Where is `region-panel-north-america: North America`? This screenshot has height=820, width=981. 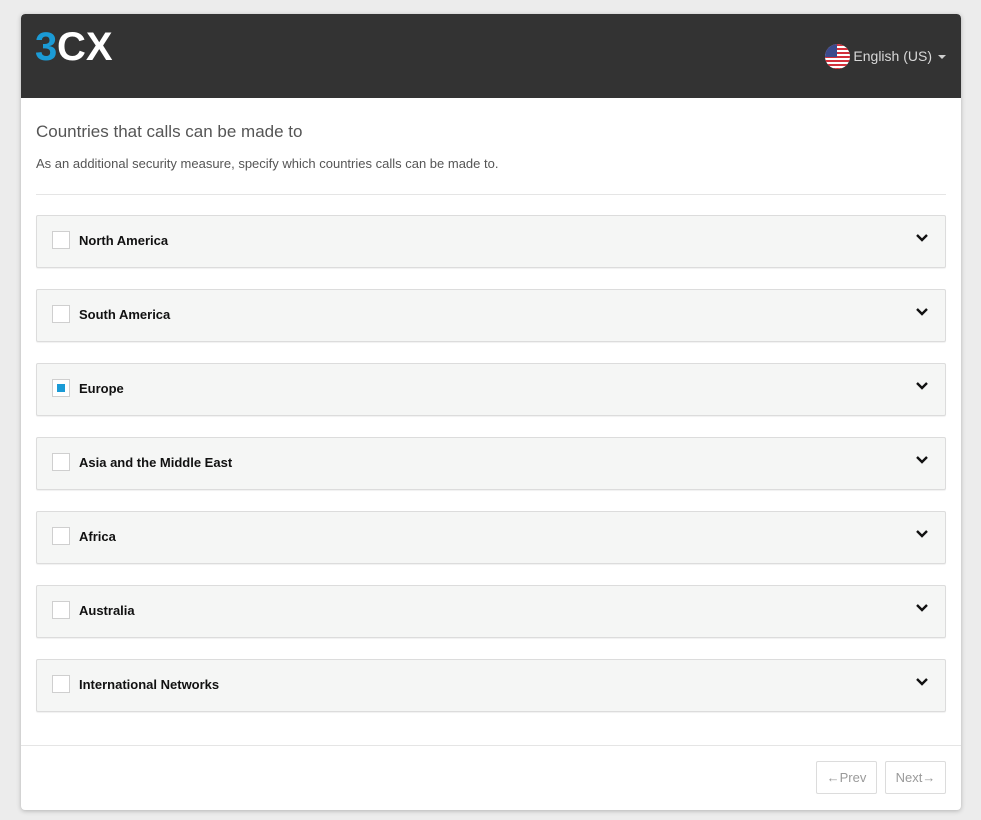 region-panel-north-america: North America is located at coordinates (491, 241).